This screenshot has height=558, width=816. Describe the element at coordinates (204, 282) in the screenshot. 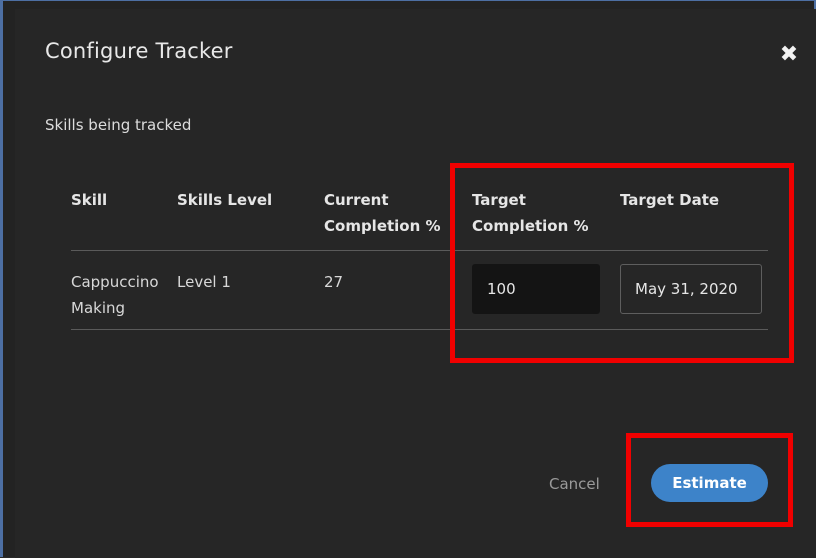

I see `cell-skills-level: Level 1` at that location.